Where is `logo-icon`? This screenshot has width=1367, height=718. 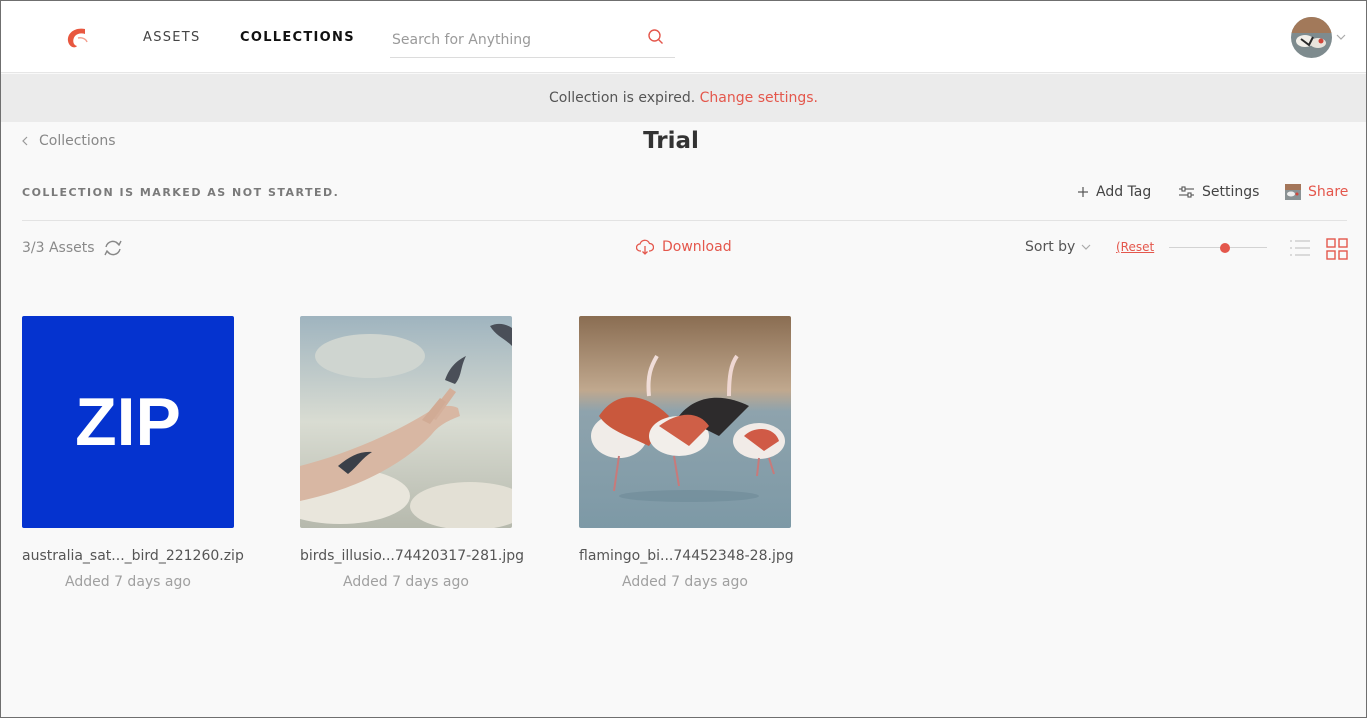
logo-icon is located at coordinates (77, 39).